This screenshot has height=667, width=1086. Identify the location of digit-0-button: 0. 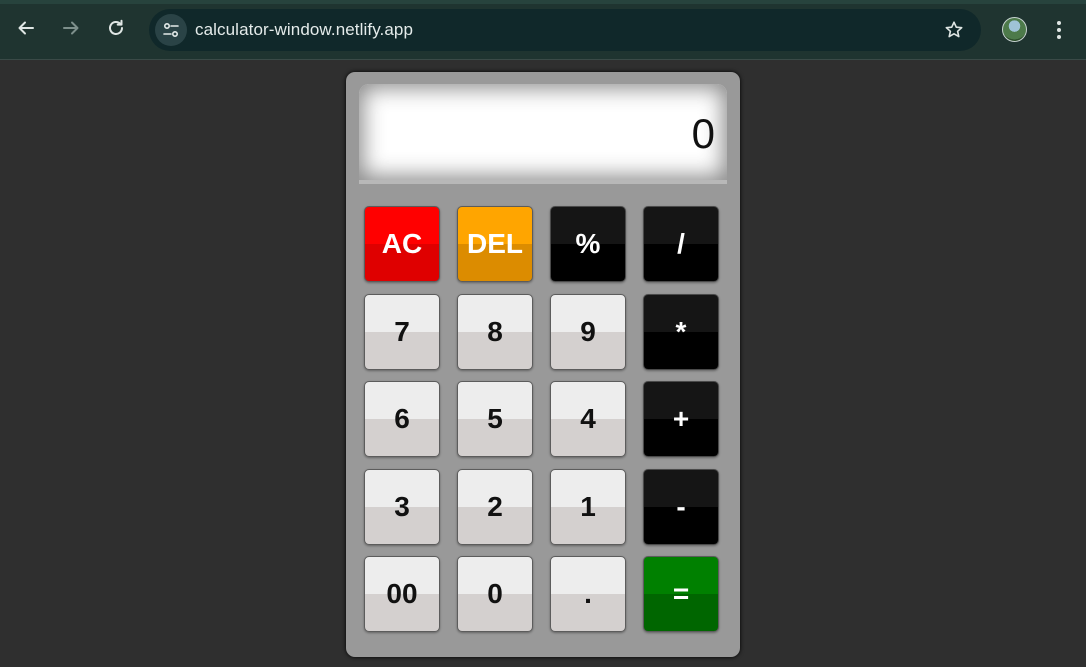
(495, 594).